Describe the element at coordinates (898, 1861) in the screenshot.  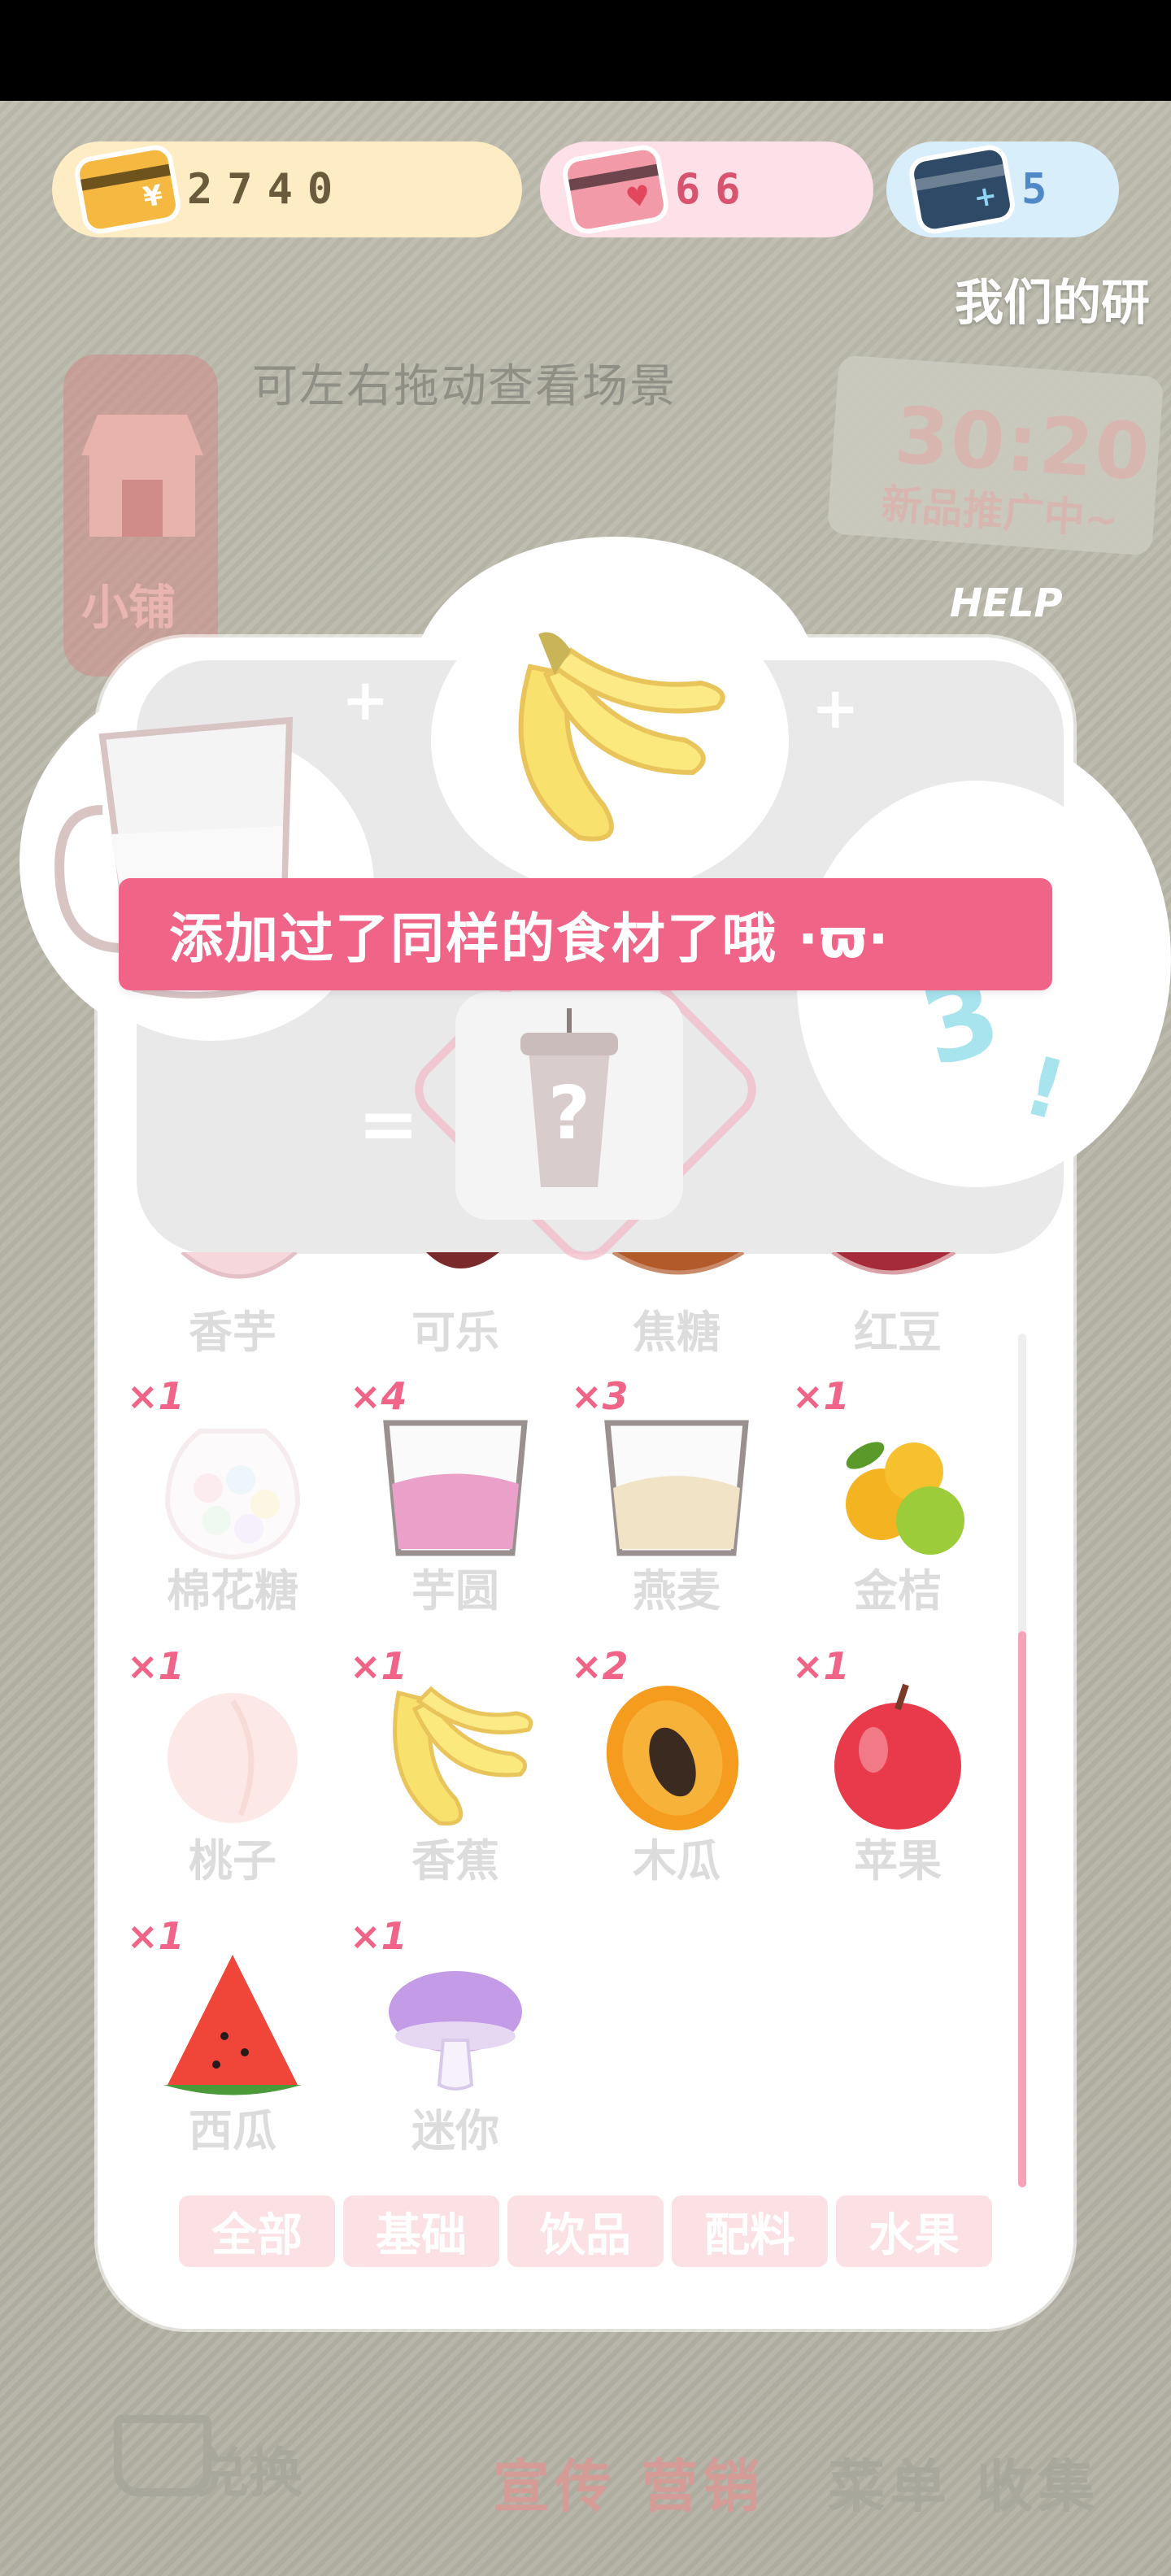
I see `ingredient-name: 苹果` at that location.